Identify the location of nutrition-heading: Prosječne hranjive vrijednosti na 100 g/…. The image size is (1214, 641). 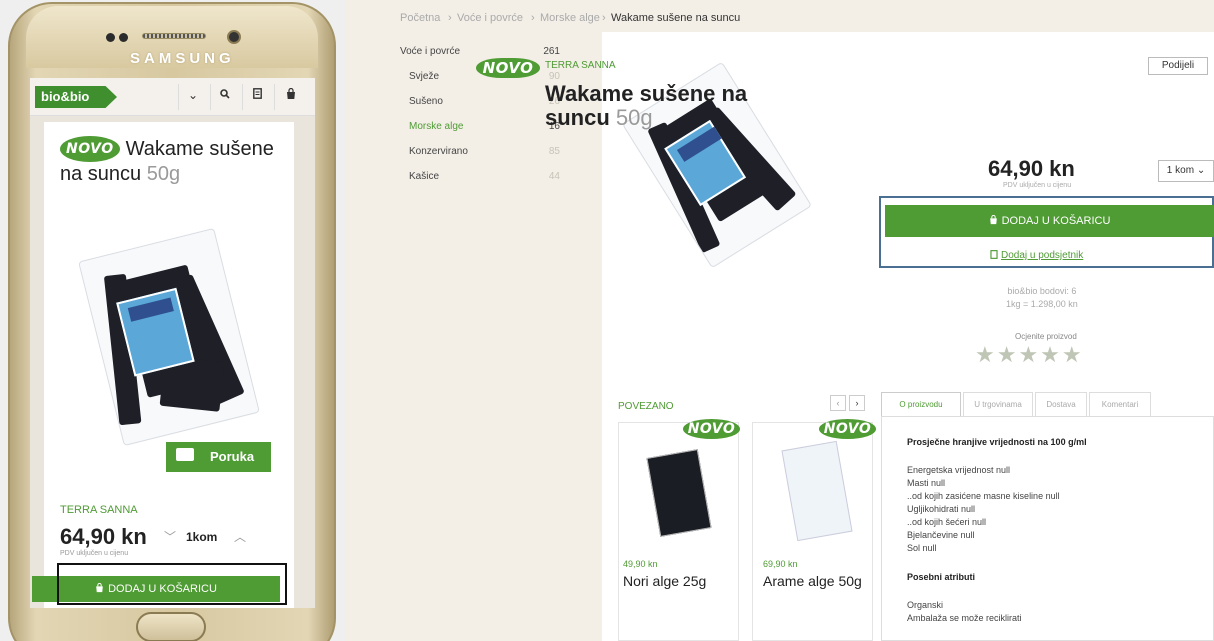
(997, 442).